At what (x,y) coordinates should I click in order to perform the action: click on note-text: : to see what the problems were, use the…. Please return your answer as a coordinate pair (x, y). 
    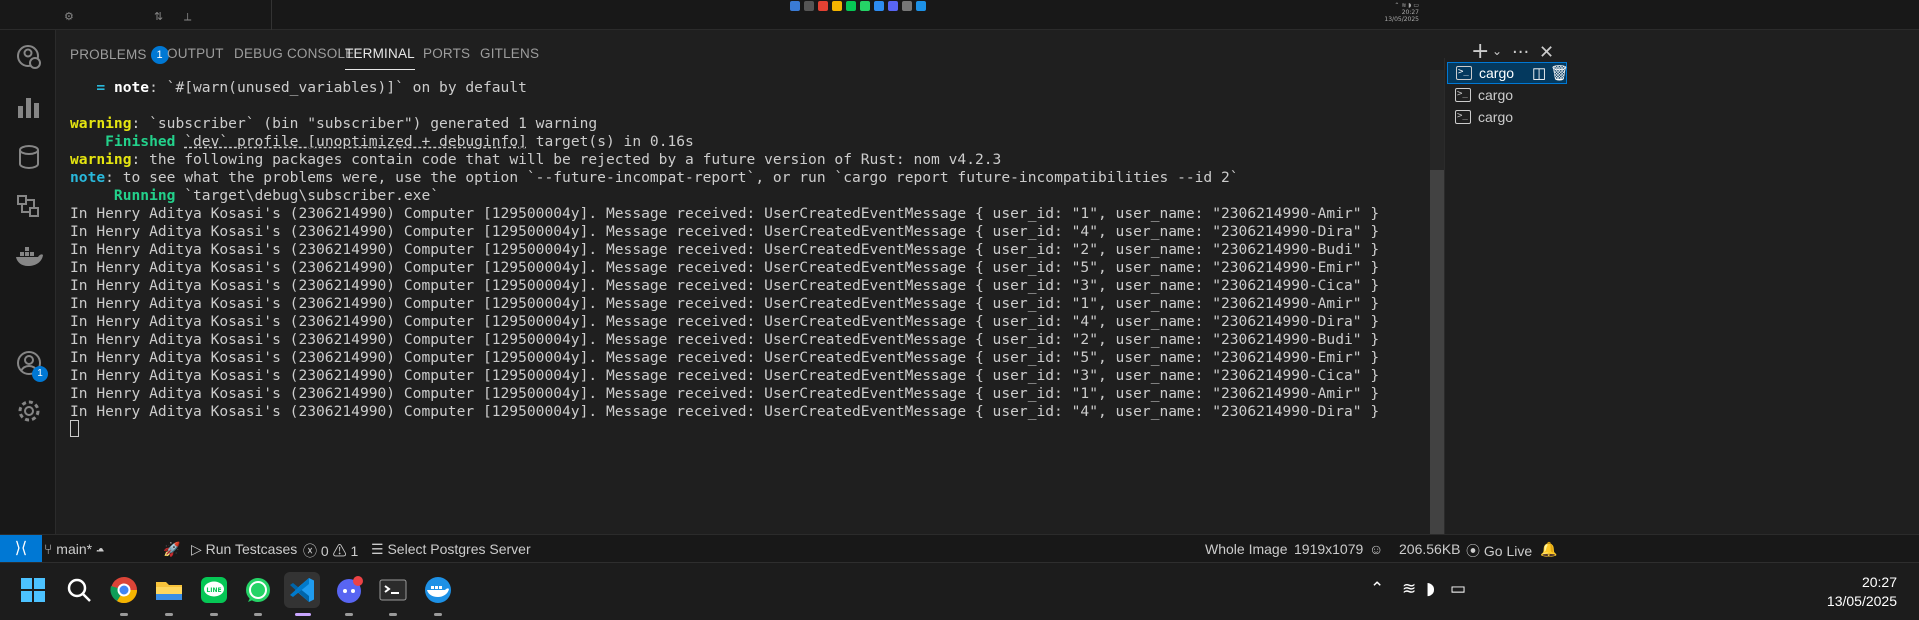
    Looking at the image, I should click on (672, 177).